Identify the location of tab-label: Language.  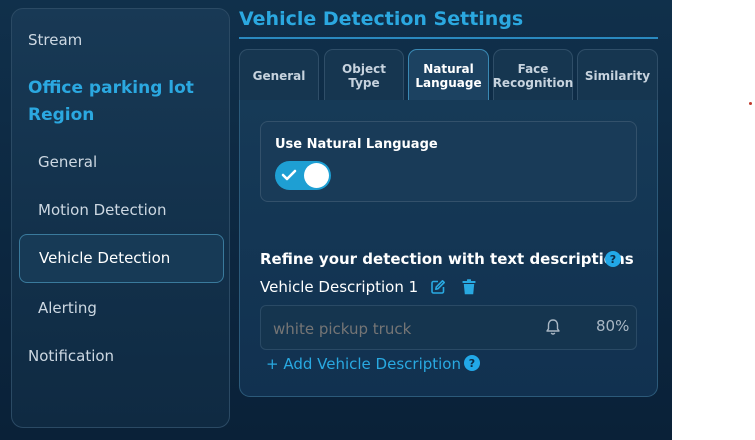
(448, 82).